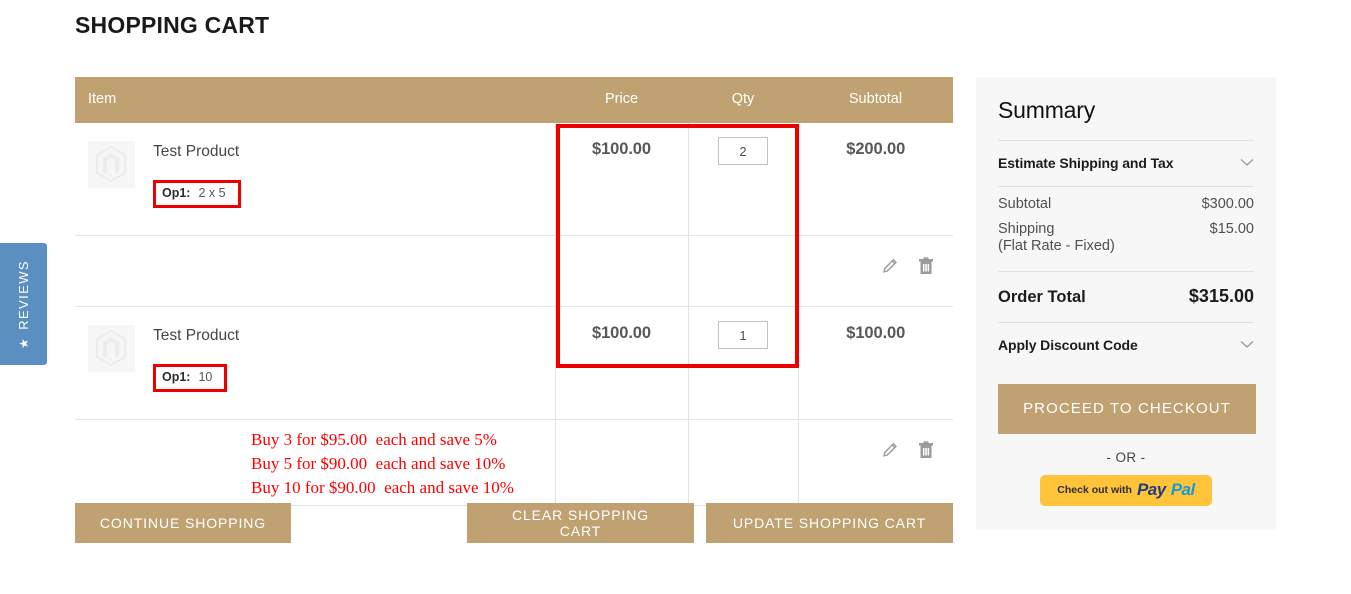 The width and height of the screenshot is (1351, 594). What do you see at coordinates (876, 149) in the screenshot?
I see `item-subtotal: $200.00` at bounding box center [876, 149].